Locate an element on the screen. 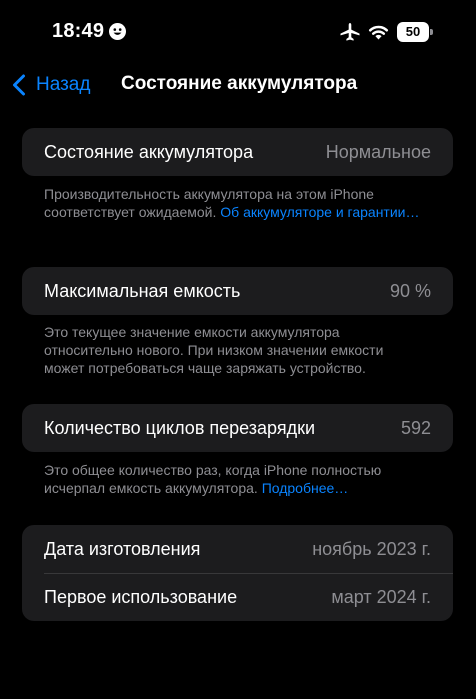 The height and width of the screenshot is (699, 476). manufacture-date-row: Дата изготовления ноябрь 2023 г. is located at coordinates (237, 549).